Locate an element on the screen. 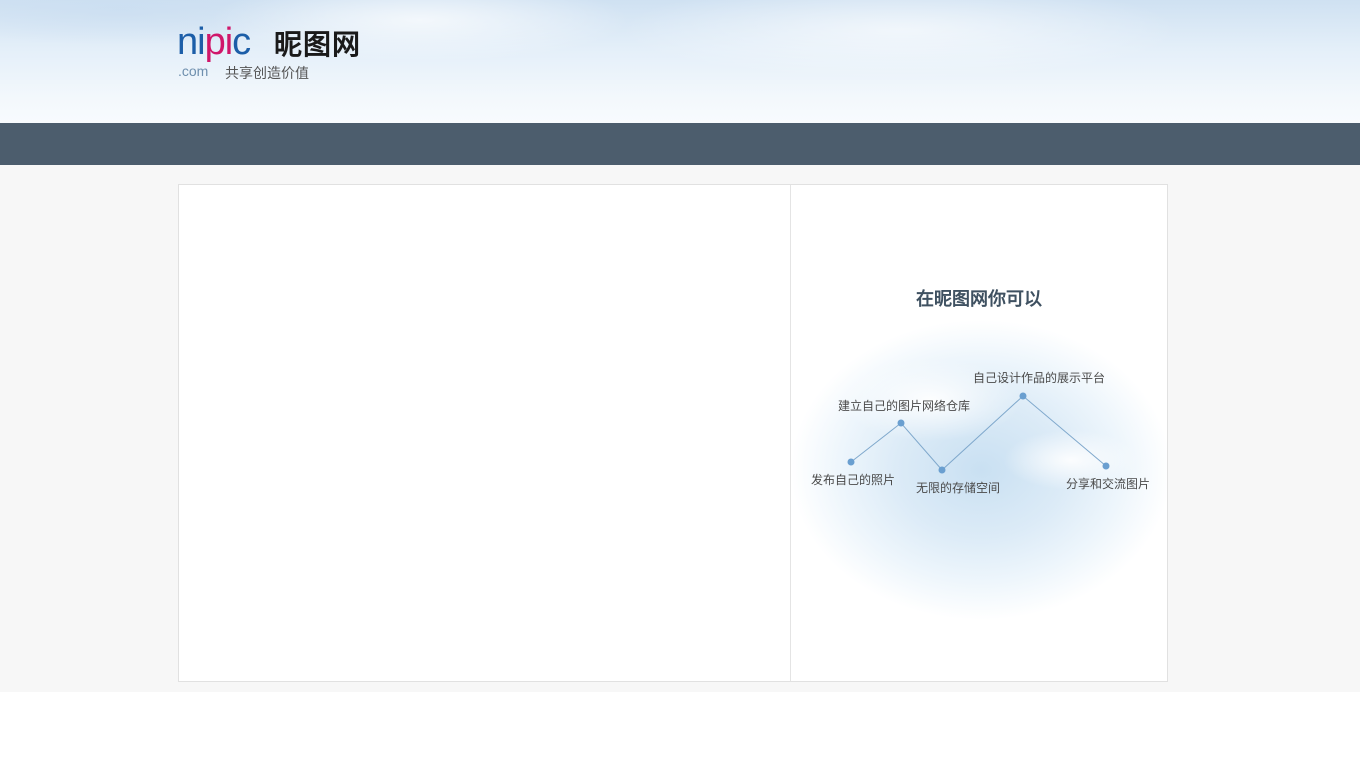 The height and width of the screenshot is (768, 1360). logo-chinese-name: 昵图网 is located at coordinates (318, 44).